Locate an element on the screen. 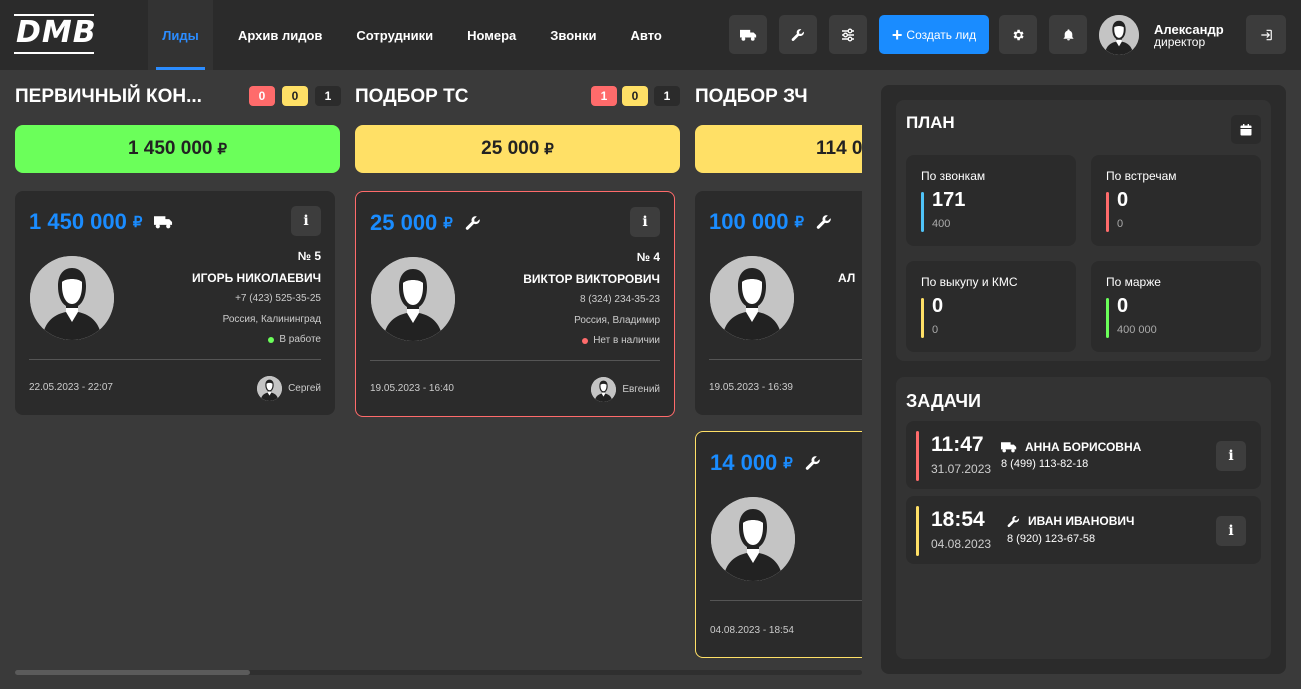 This screenshot has height=689, width=1301. plan-target: 400 000 is located at coordinates (1137, 330).